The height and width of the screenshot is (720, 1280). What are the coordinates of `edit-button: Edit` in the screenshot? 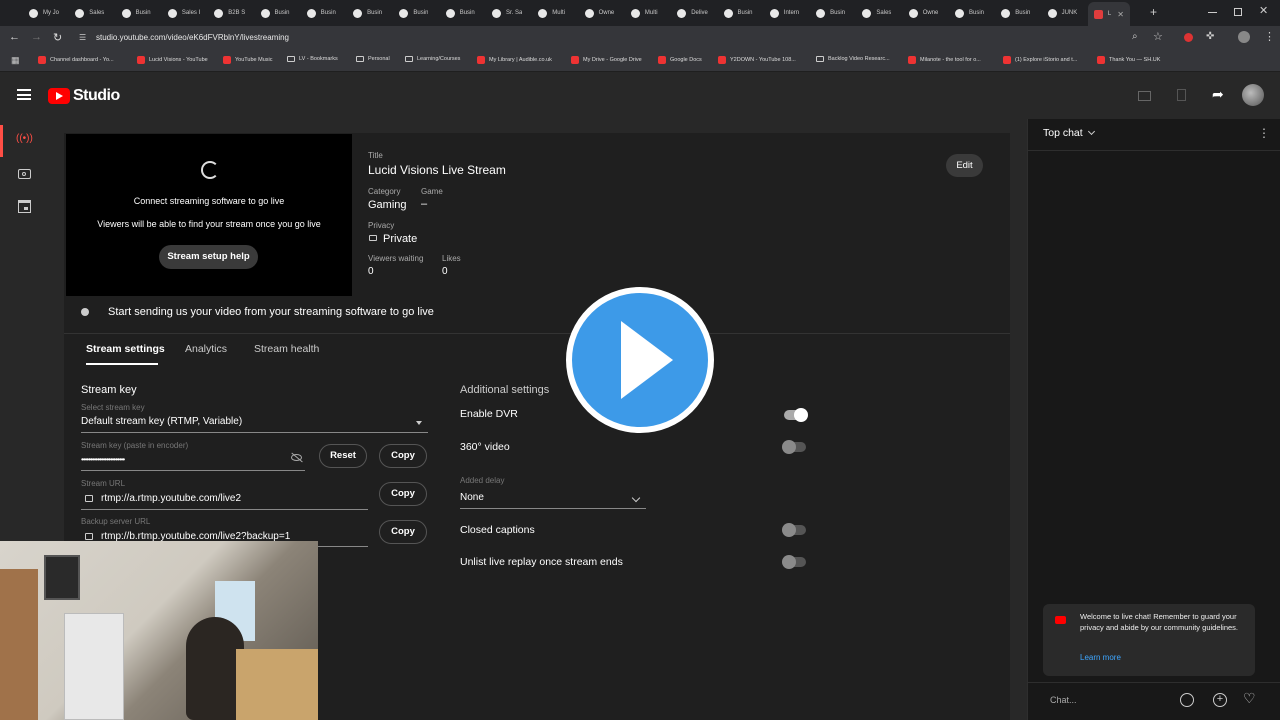 It's located at (964, 165).